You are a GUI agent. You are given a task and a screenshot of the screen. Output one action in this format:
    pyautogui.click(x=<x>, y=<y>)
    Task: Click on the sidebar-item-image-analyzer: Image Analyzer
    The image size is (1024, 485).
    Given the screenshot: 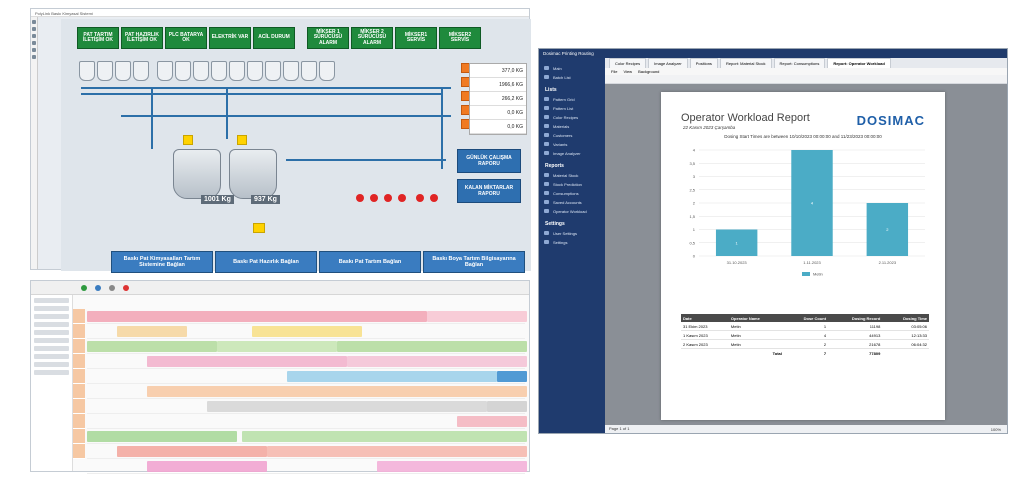 What is the action you would take?
    pyautogui.click(x=572, y=153)
    